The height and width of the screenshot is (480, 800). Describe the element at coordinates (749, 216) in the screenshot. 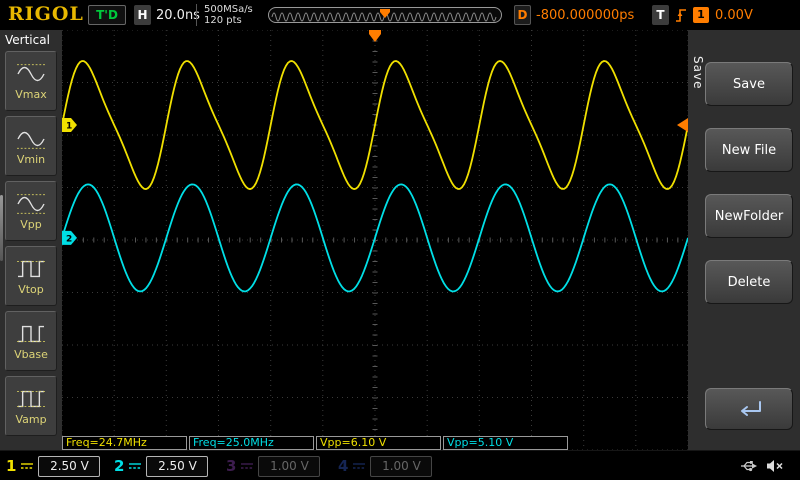

I see `new-folder-button: NewFolder` at that location.